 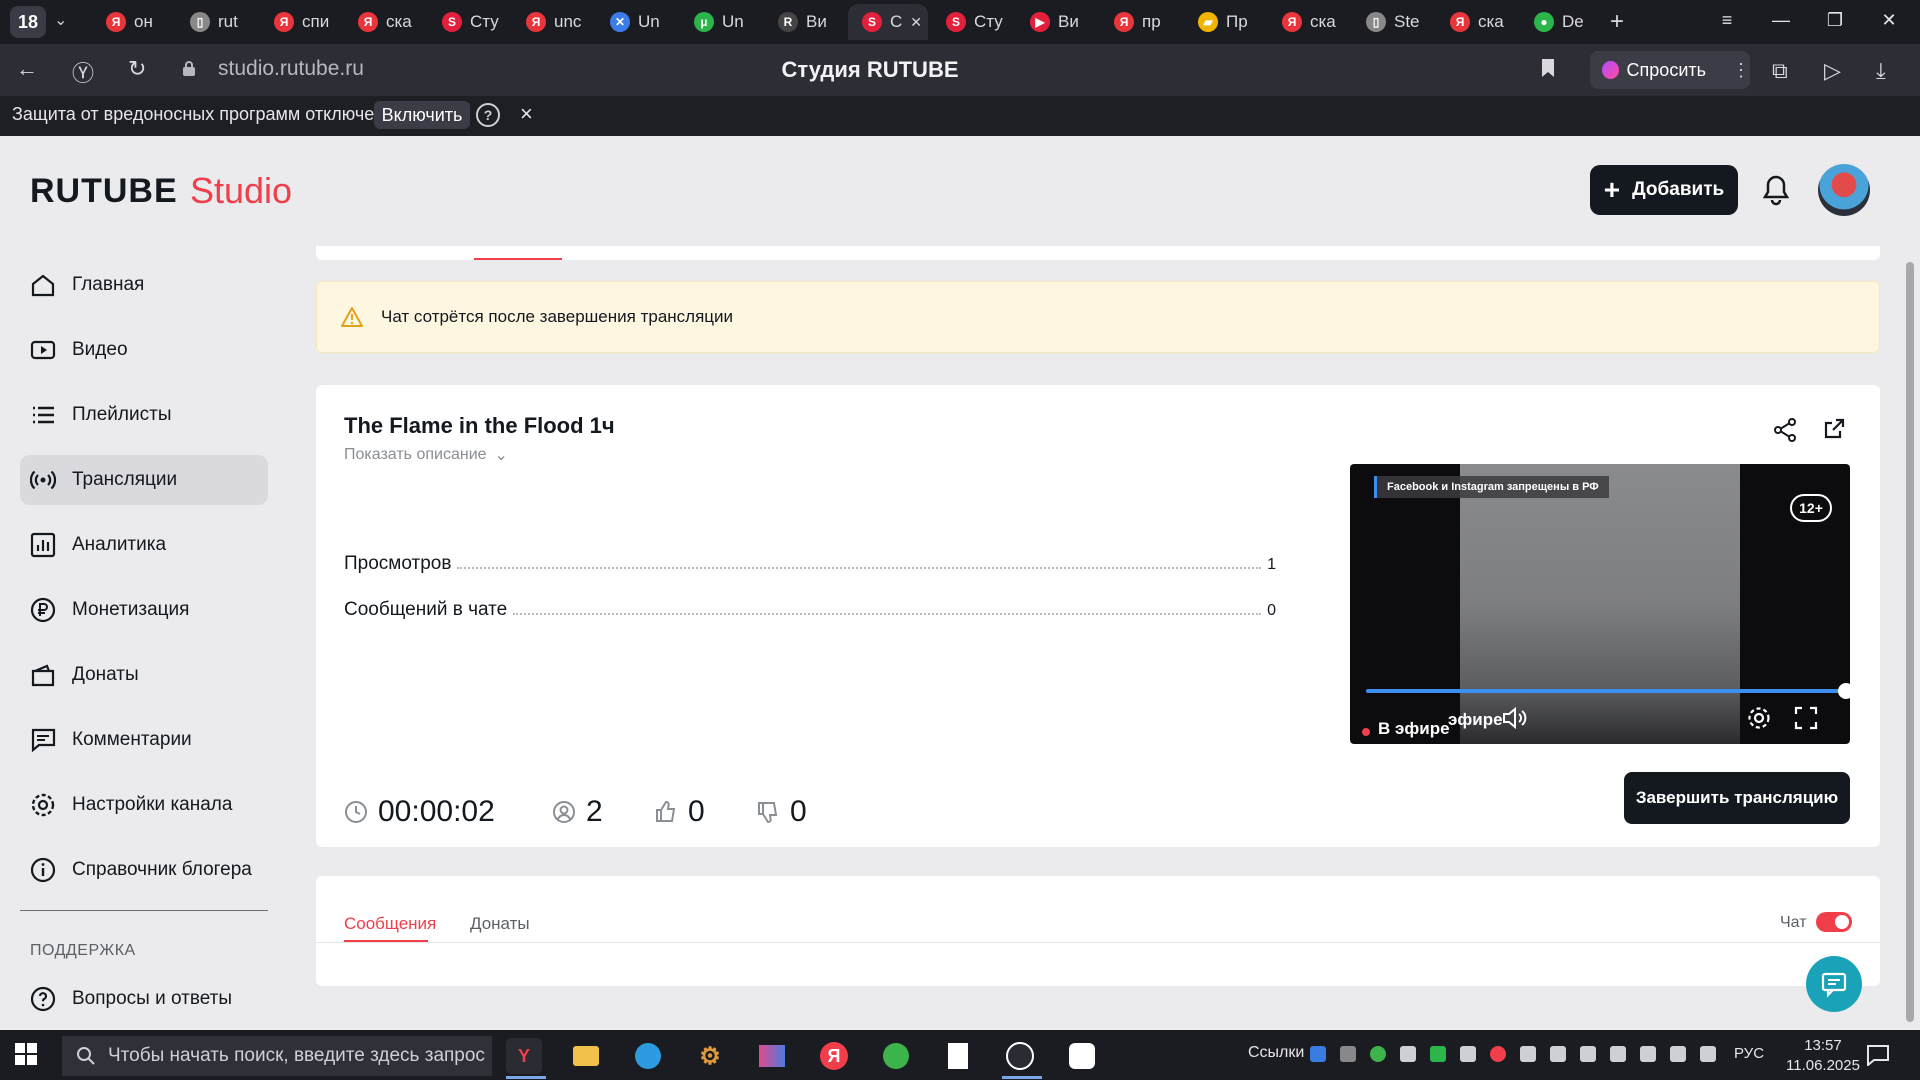 I want to click on minimize-button: —, so click(x=1781, y=20).